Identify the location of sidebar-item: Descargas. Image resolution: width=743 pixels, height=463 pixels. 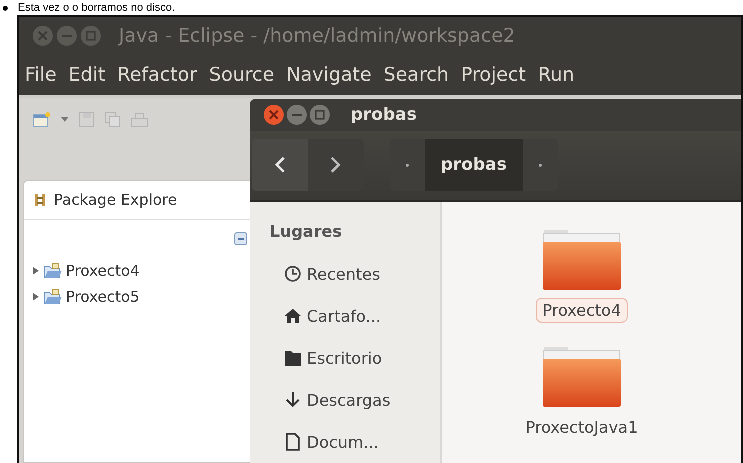
(355, 400).